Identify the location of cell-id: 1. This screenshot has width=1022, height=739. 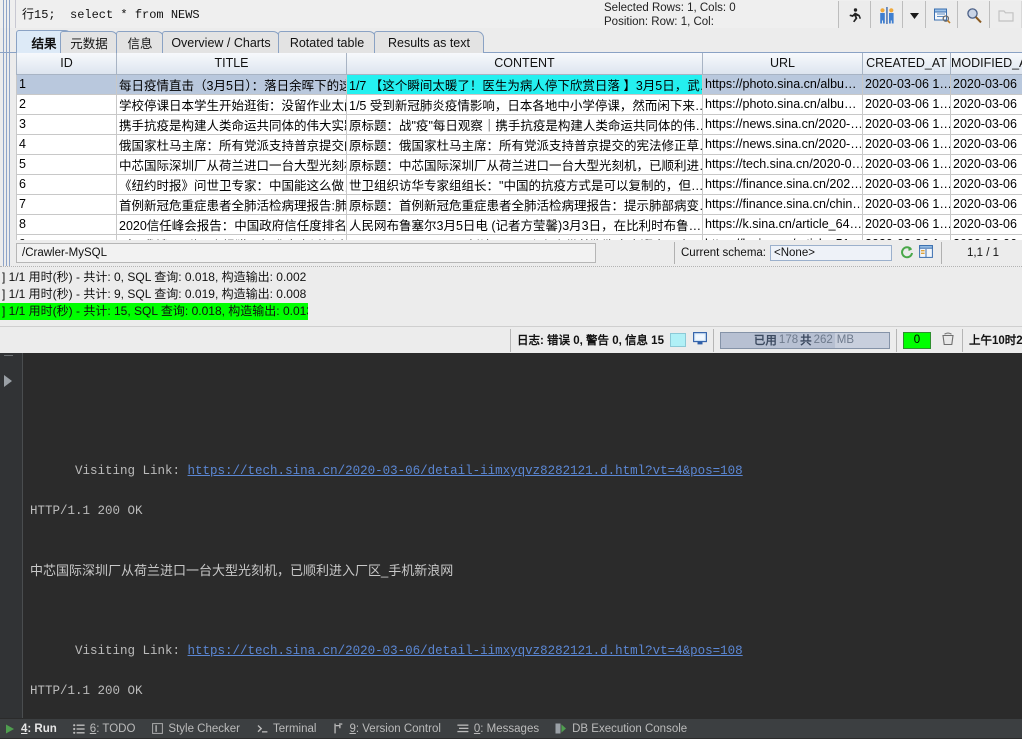
(67, 84).